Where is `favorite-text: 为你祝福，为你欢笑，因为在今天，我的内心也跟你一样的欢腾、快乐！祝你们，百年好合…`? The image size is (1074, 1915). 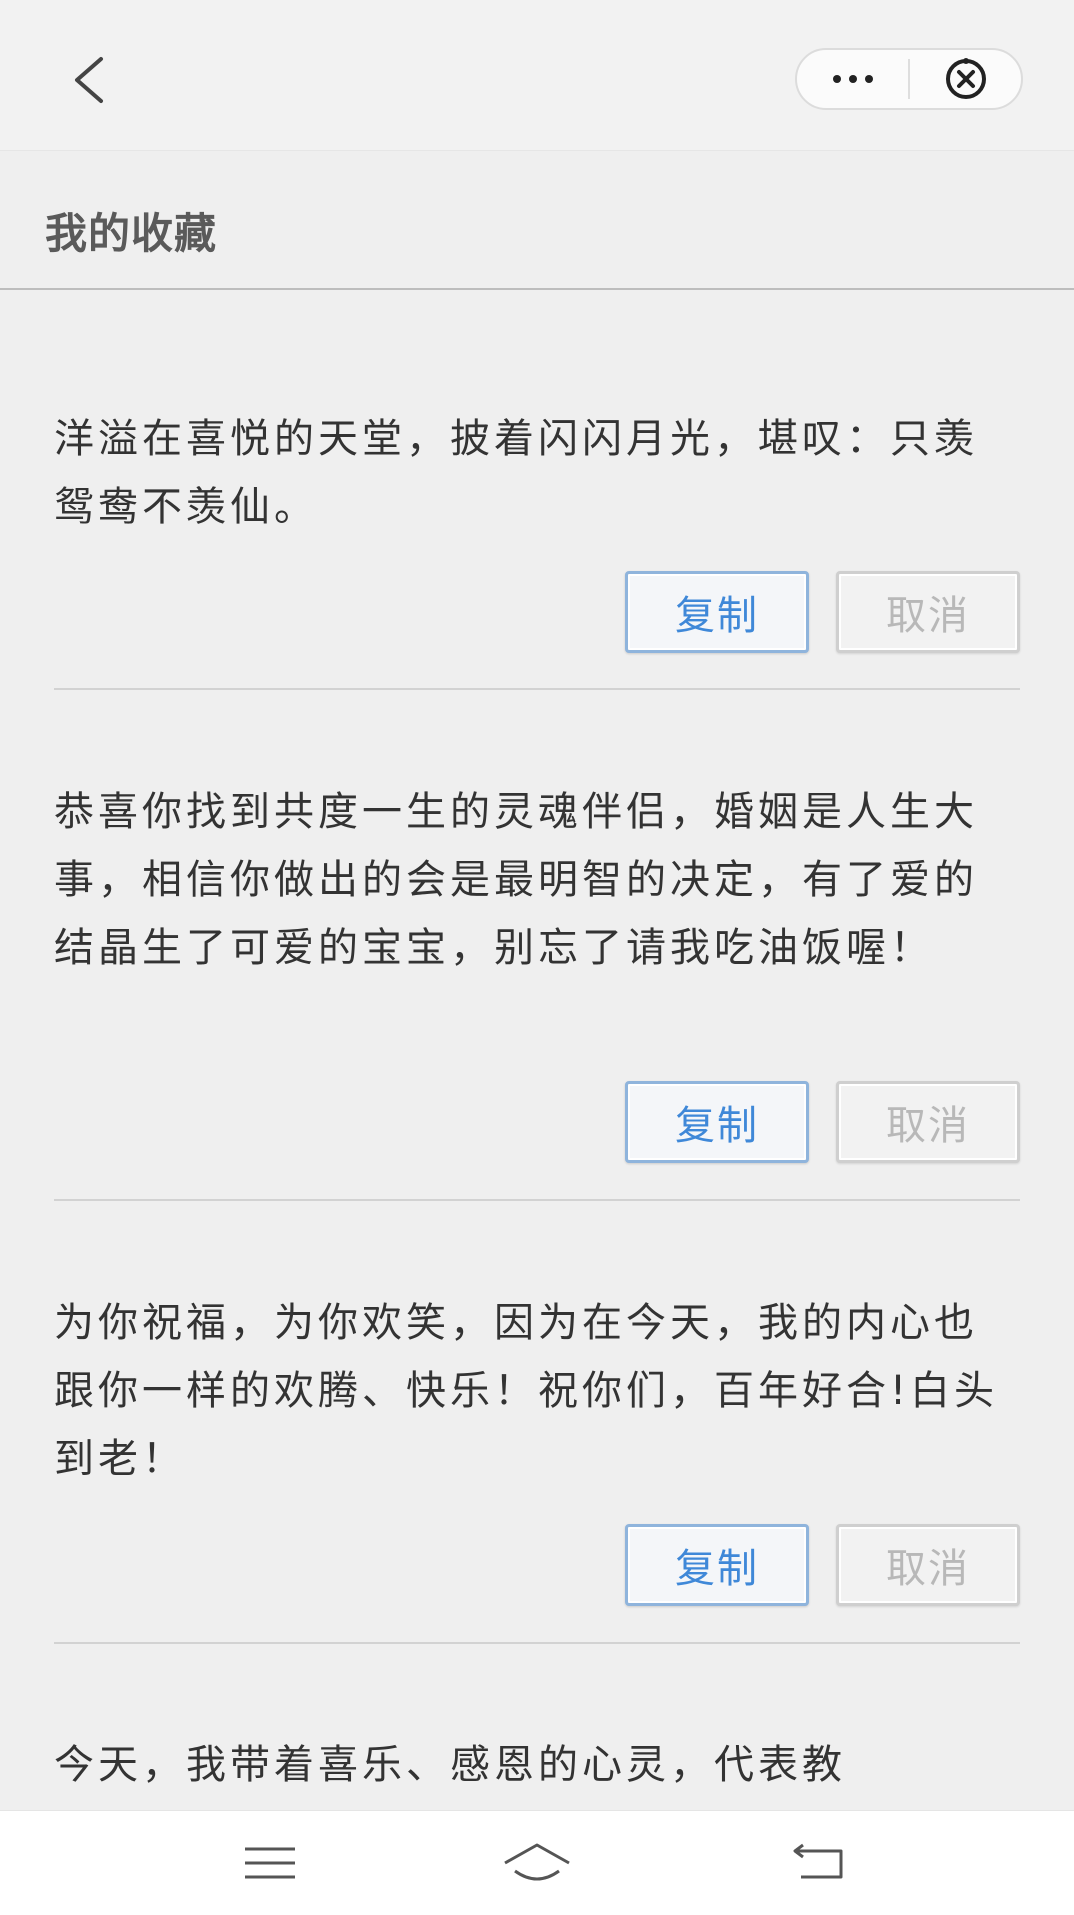 favorite-text: 为你祝福，为你欢笑，因为在今天，我的内心也跟你一样的欢腾、快乐！祝你们，百年好合… is located at coordinates (526, 1391).